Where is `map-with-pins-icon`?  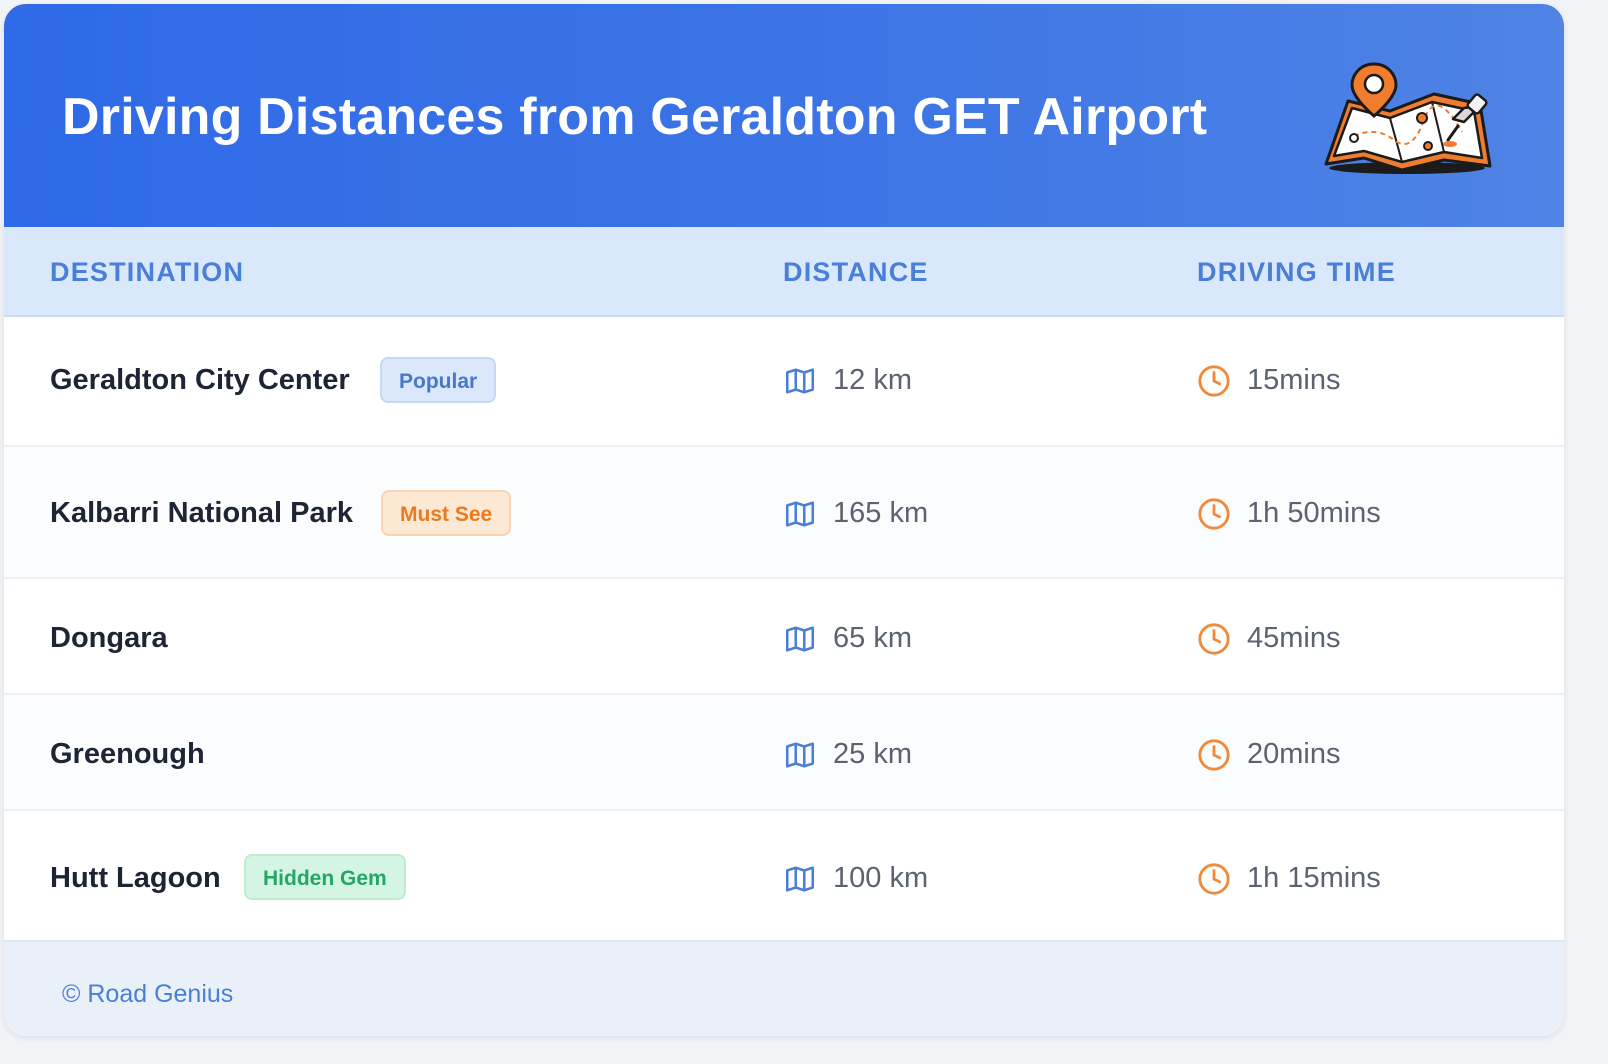 map-with-pins-icon is located at coordinates (1408, 118).